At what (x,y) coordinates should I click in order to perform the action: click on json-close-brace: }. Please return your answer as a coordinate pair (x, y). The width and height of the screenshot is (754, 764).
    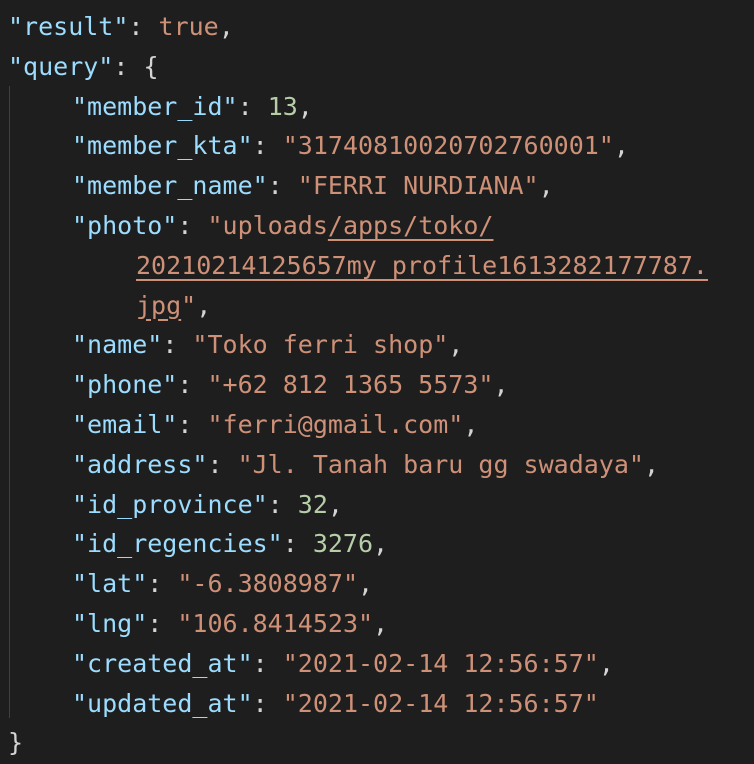
    Looking at the image, I should click on (16, 743).